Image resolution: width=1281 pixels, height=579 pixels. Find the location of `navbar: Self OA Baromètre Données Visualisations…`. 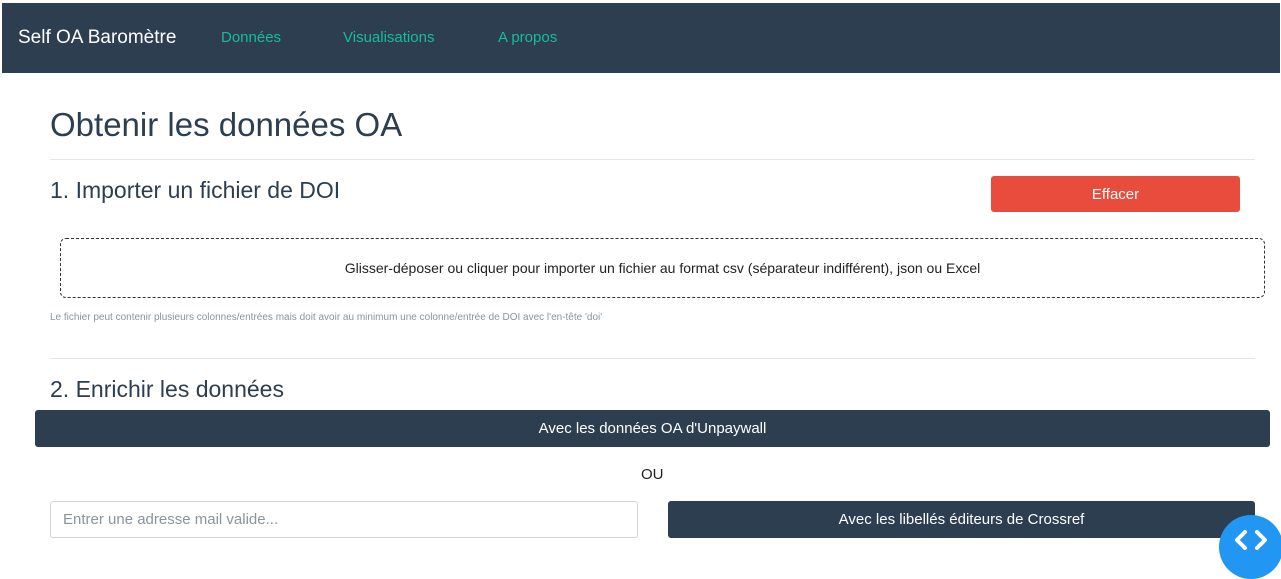

navbar: Self OA Baromètre Données Visualisations… is located at coordinates (641, 38).